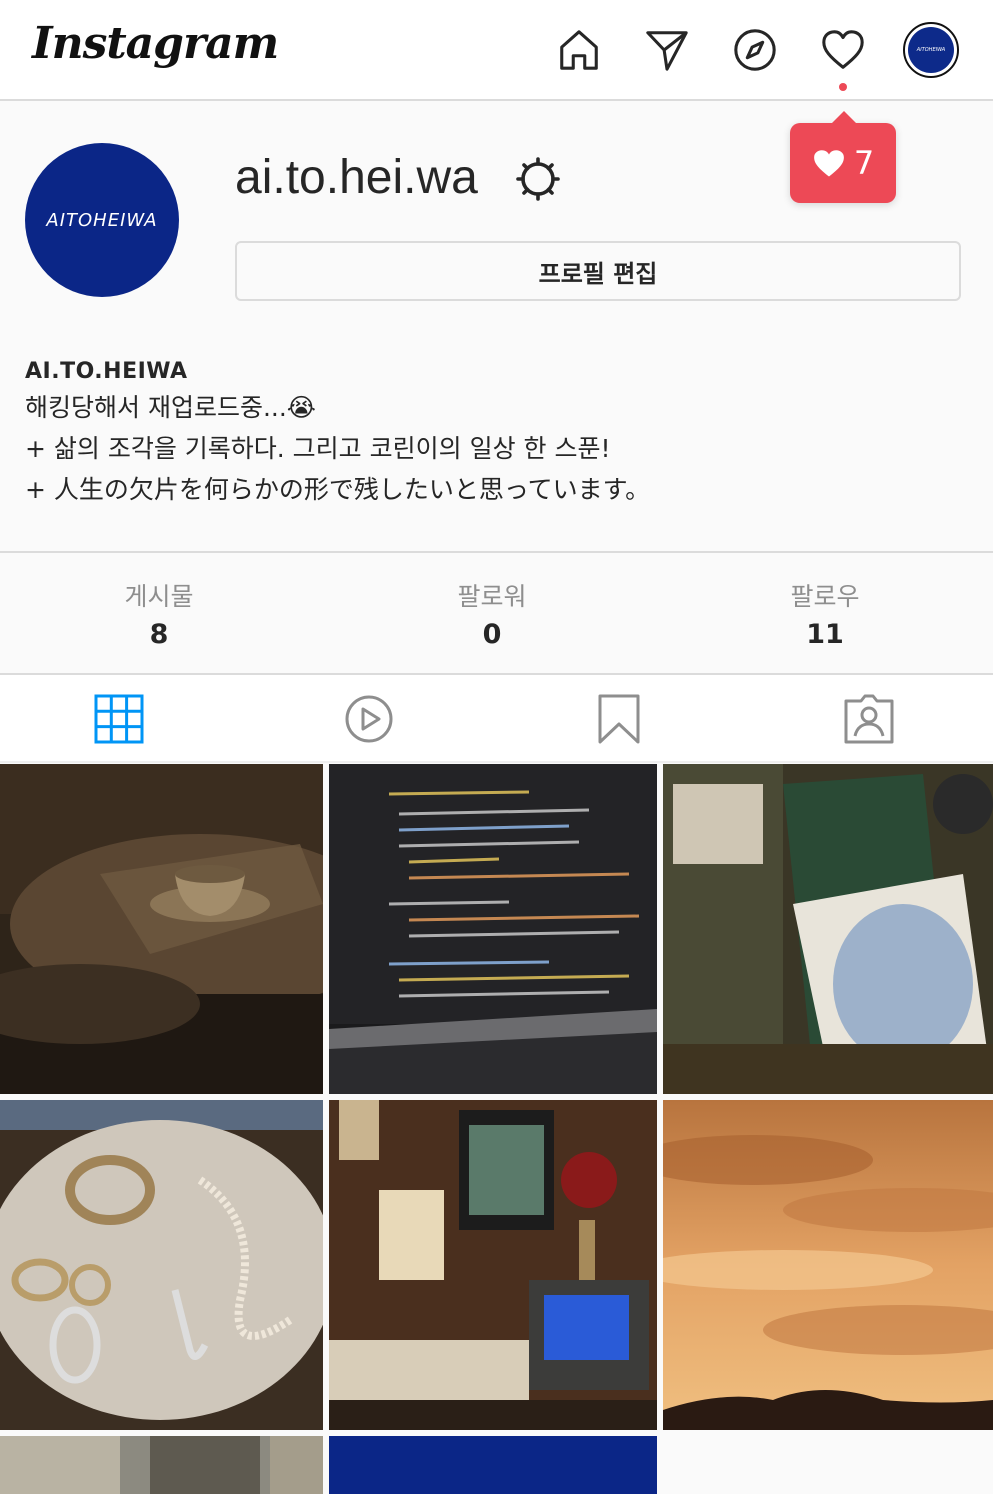 The image size is (993, 1494). I want to click on nav-avatar-text: AITOHEIWA, so click(931, 50).